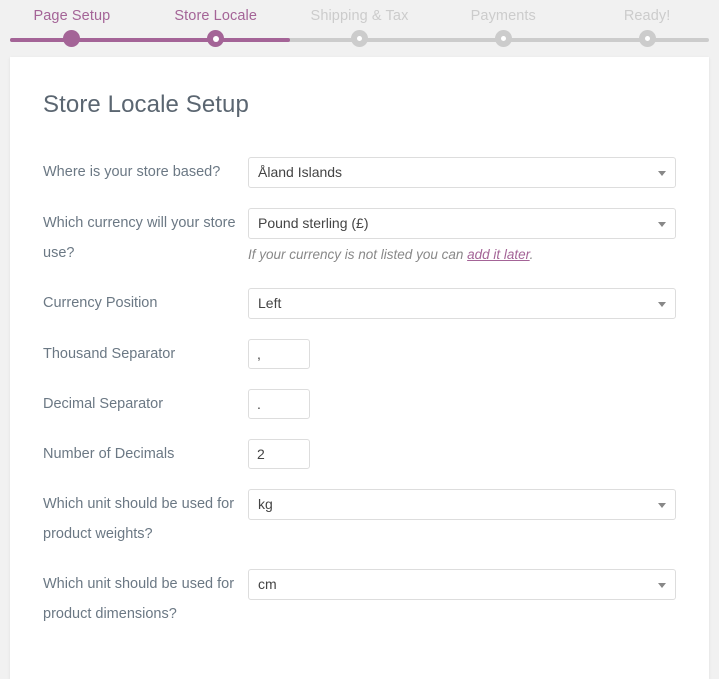  Describe the element at coordinates (498, 254) in the screenshot. I see `add-currency-later-link: add it later` at that location.